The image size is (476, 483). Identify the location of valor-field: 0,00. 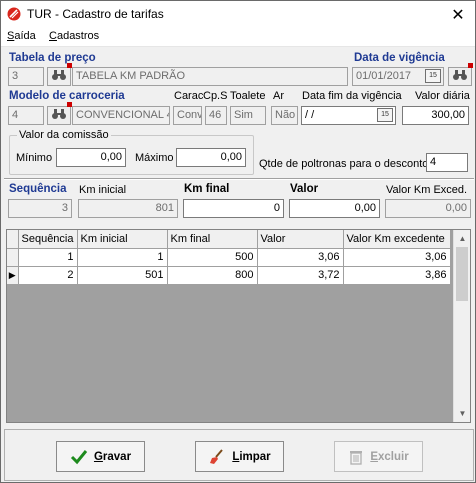
(334, 208).